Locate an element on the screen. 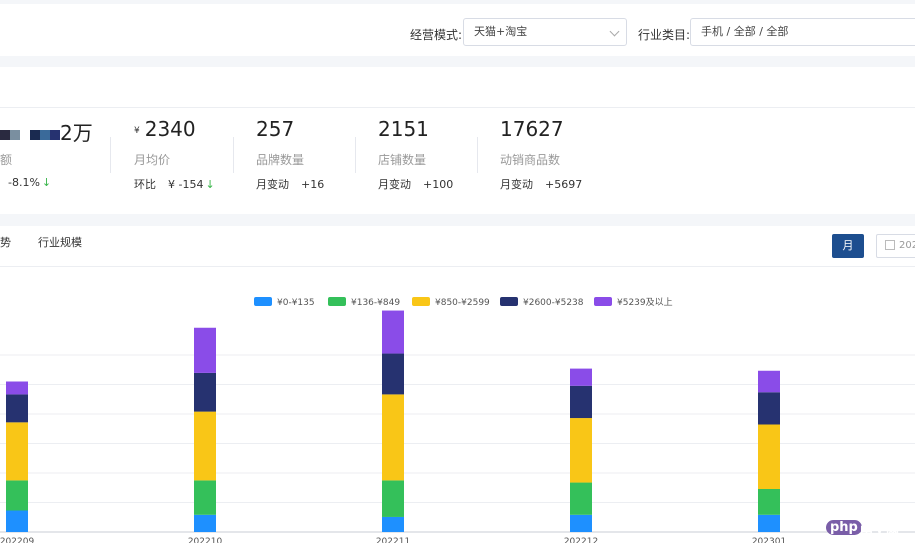  stat-avg-price-number: 2340 is located at coordinates (170, 129).